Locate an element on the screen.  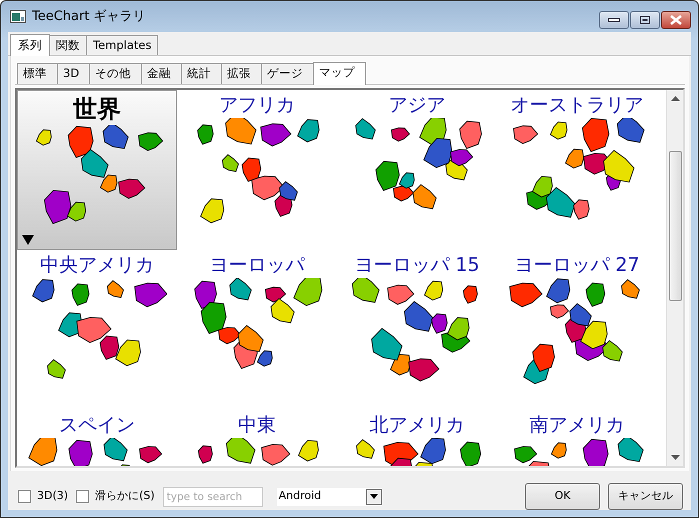
tile-label: 中東 is located at coordinates (257, 425).